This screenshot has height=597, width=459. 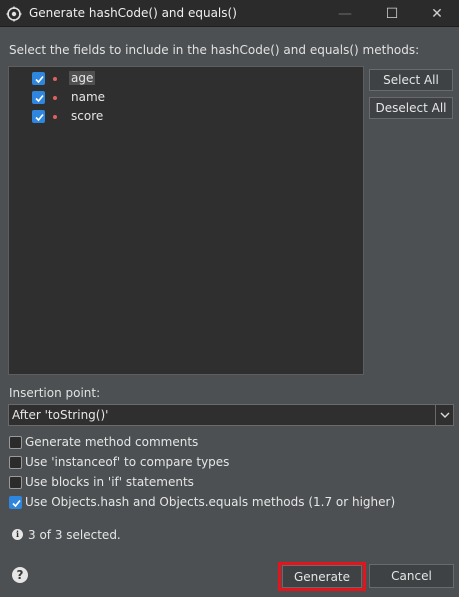 I want to click on info-icon: i, so click(x=17, y=534).